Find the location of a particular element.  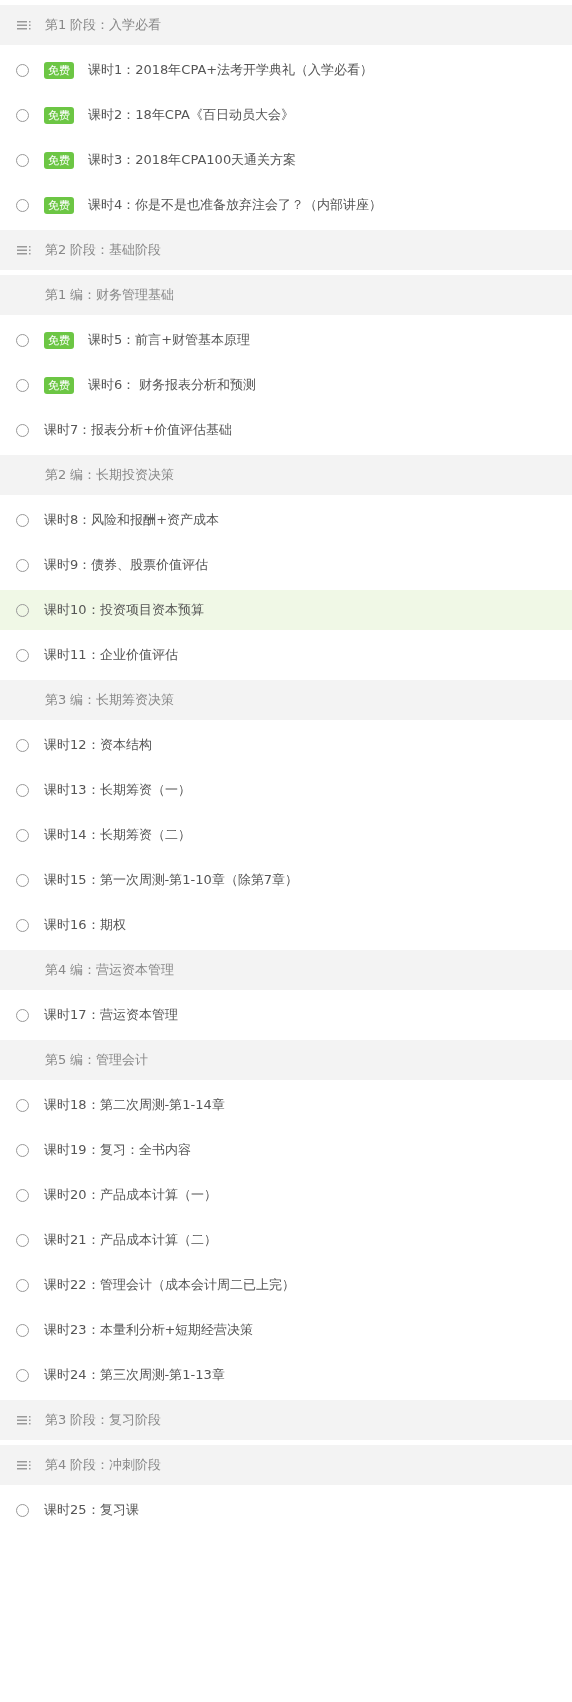

lesson-row: 免费 课时3：2018年CPA100天通关方案 is located at coordinates (286, 160).